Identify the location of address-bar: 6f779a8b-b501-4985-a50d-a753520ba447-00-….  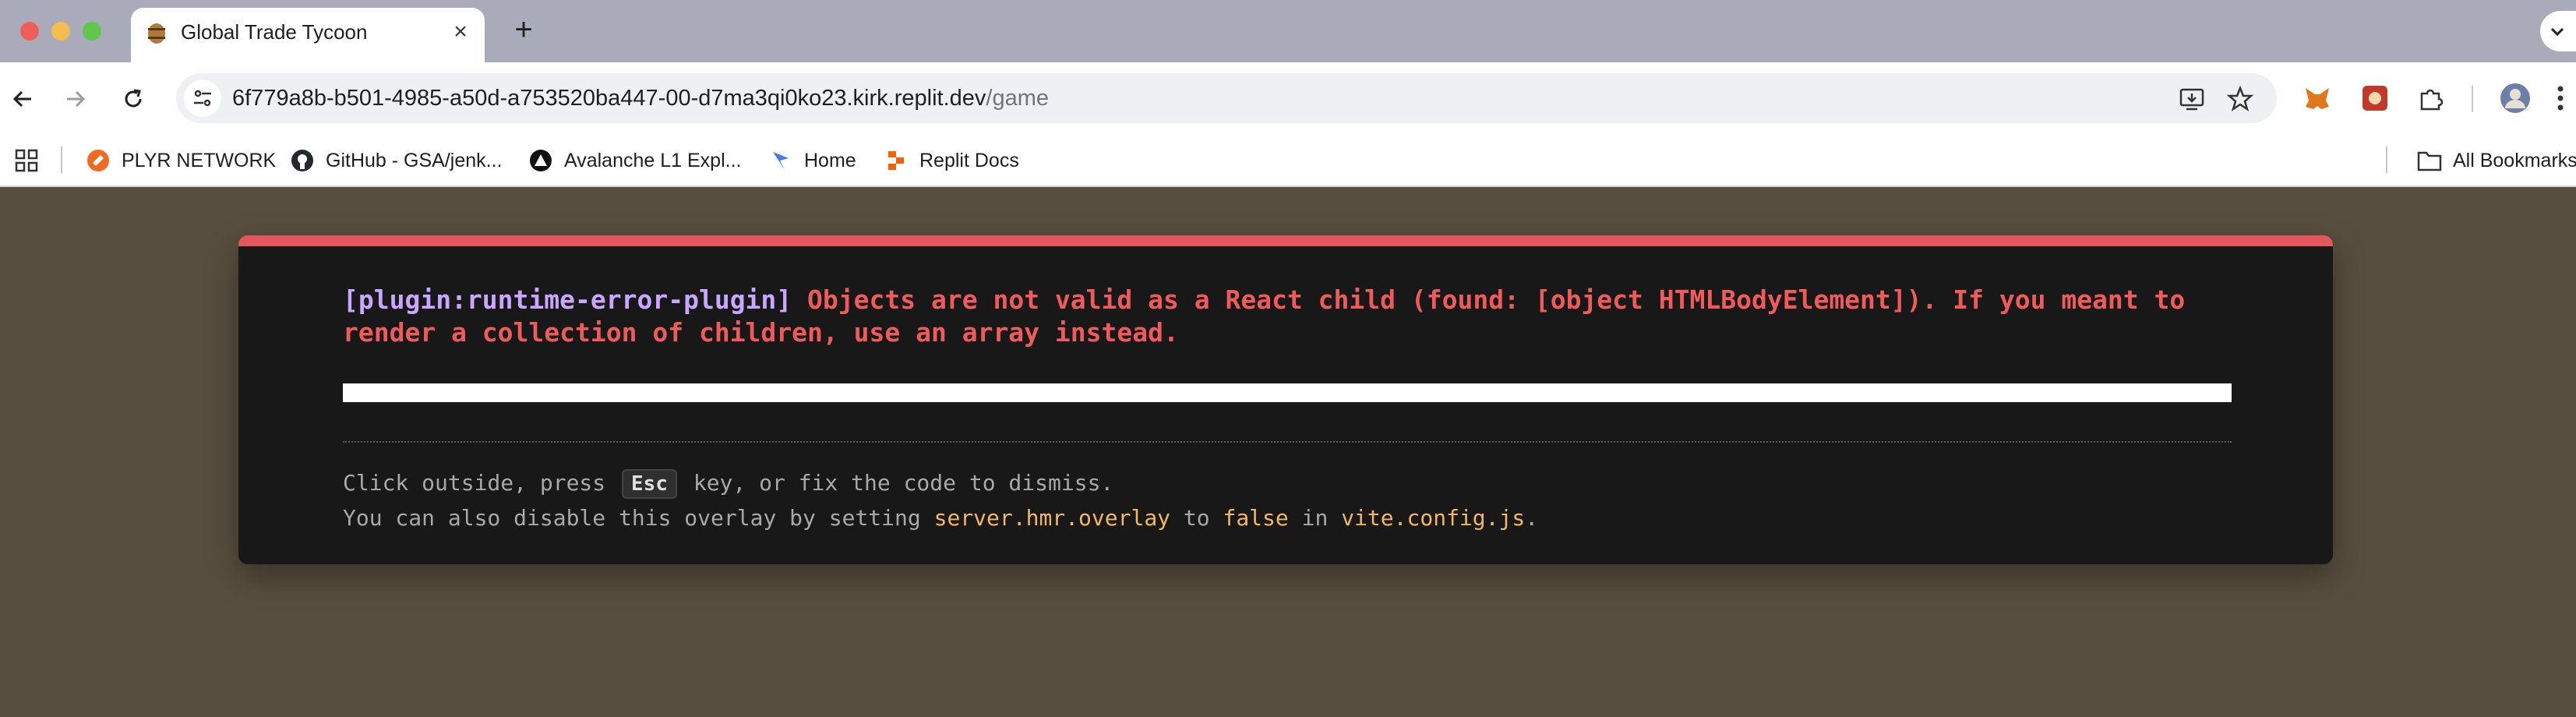
(1226, 98).